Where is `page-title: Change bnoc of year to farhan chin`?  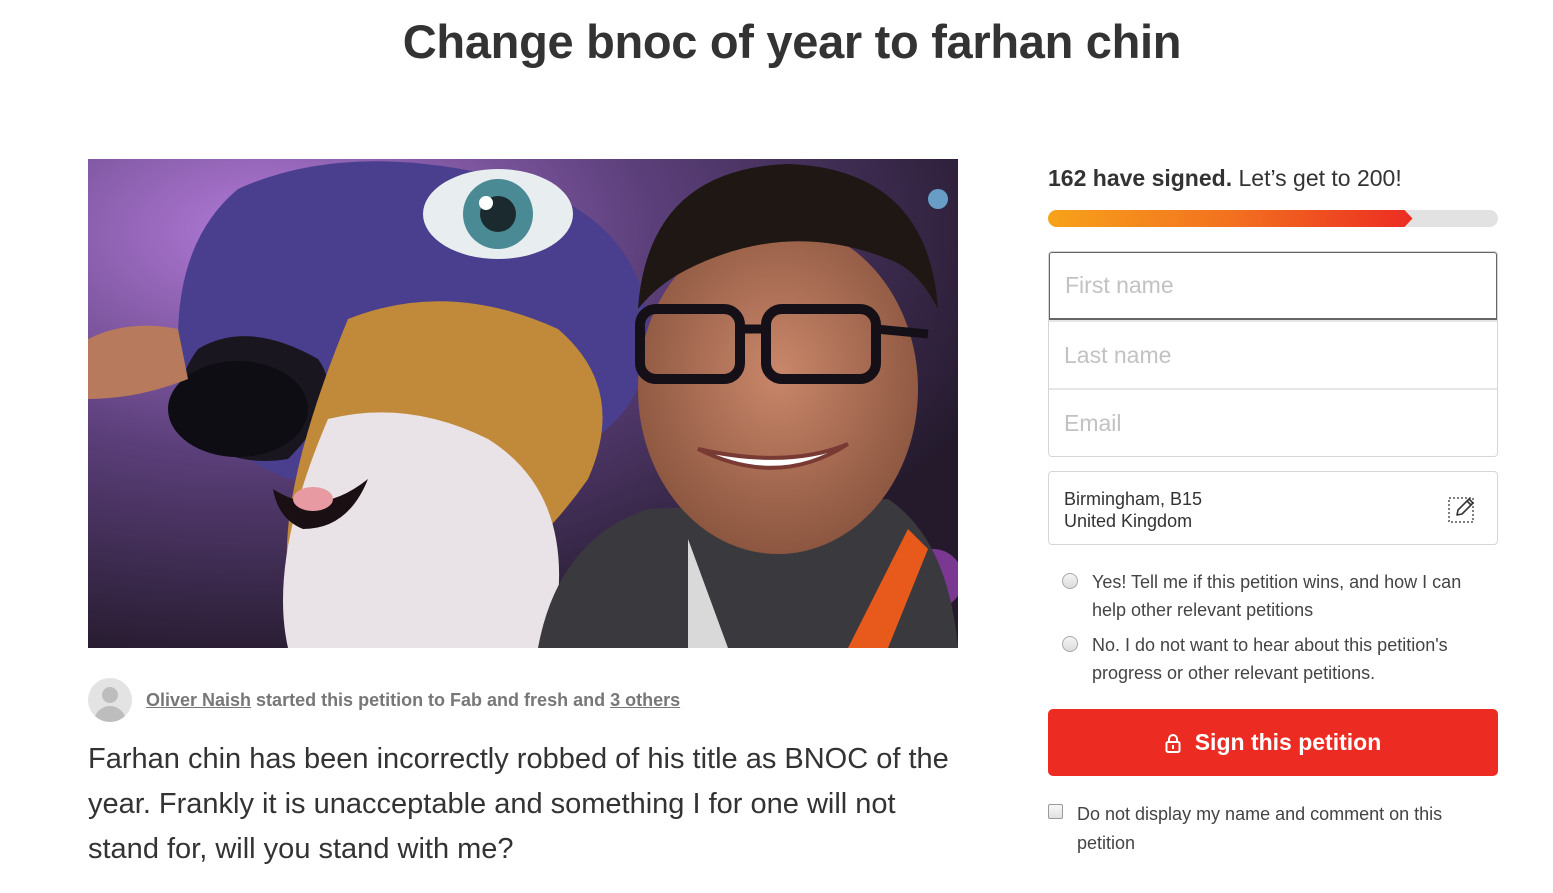
page-title: Change bnoc of year to farhan chin is located at coordinates (792, 41).